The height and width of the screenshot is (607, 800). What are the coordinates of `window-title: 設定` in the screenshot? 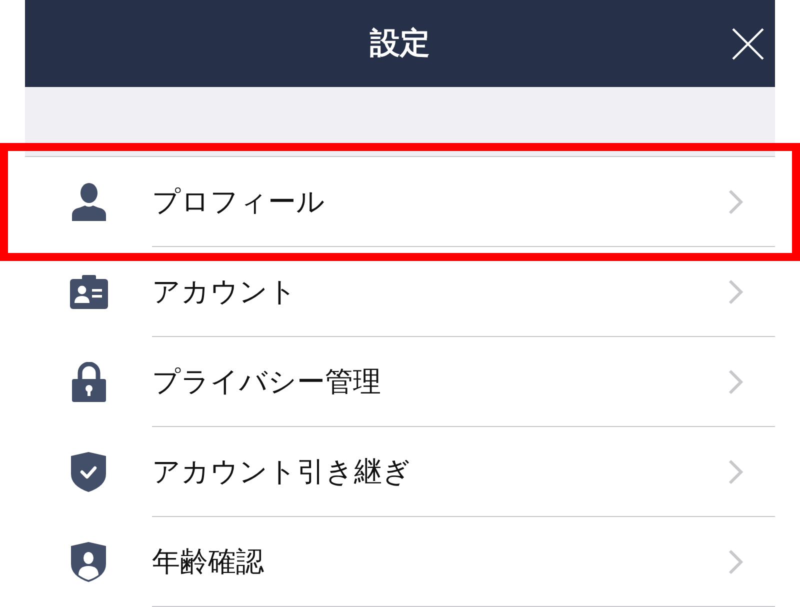 It's located at (400, 44).